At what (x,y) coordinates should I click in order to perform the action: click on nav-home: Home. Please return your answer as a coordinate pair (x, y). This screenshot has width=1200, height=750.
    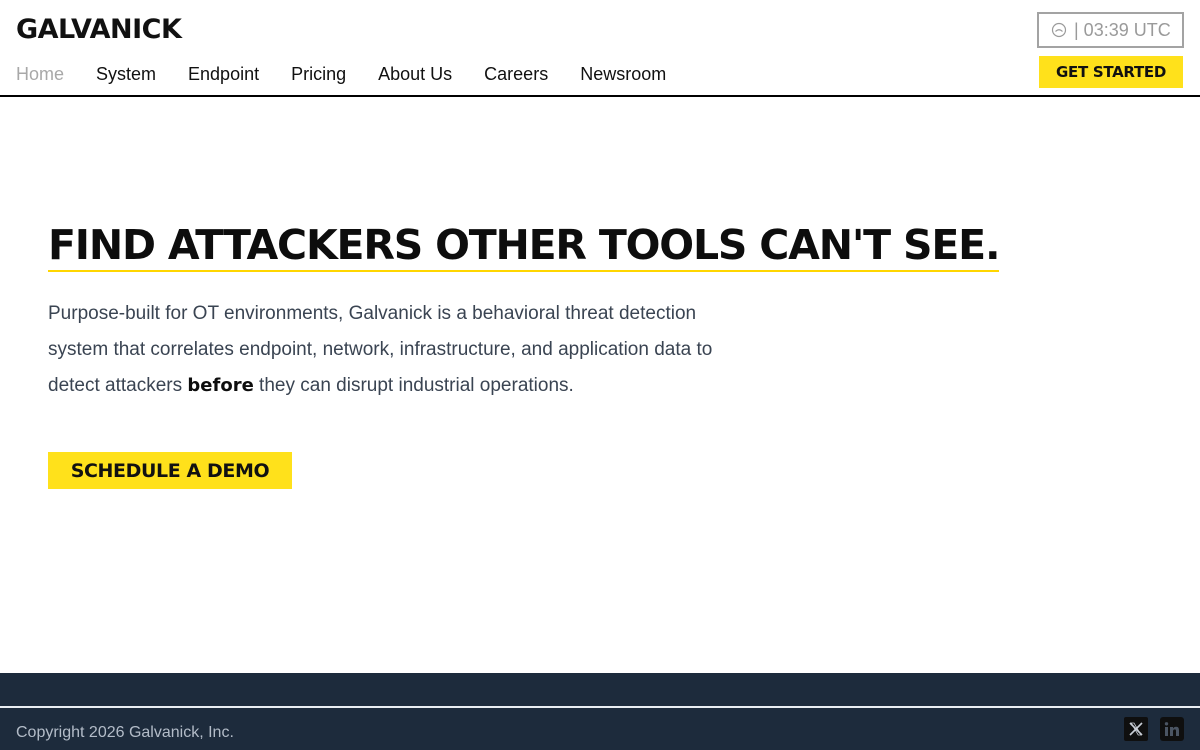
    Looking at the image, I should click on (40, 74).